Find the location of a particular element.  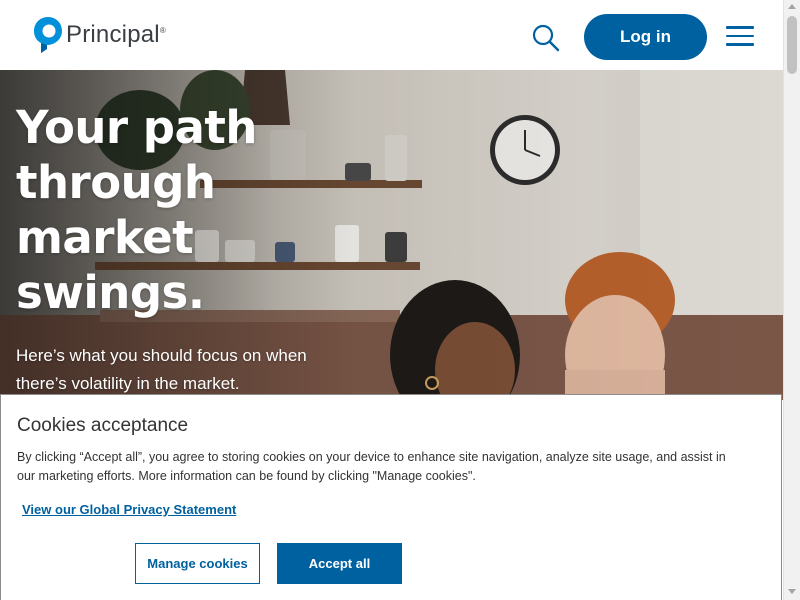

hamburger-menu-icon is located at coordinates (740, 37).